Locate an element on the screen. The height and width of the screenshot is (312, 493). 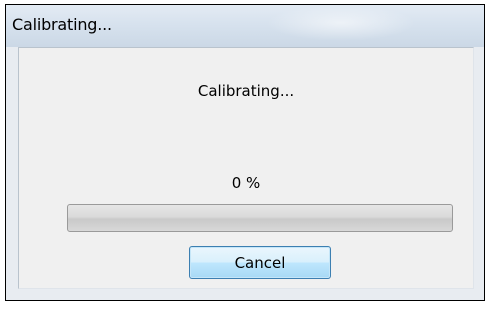
cancel-button: Cancel is located at coordinates (260, 262).